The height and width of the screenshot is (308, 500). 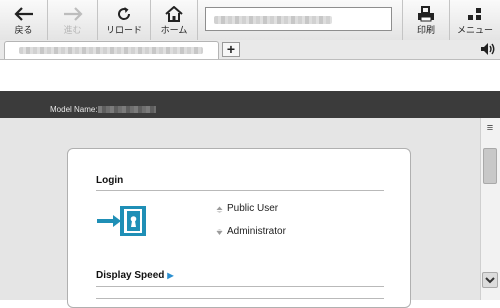 What do you see at coordinates (490, 209) in the screenshot?
I see `page-scrollbar: ≡` at bounding box center [490, 209].